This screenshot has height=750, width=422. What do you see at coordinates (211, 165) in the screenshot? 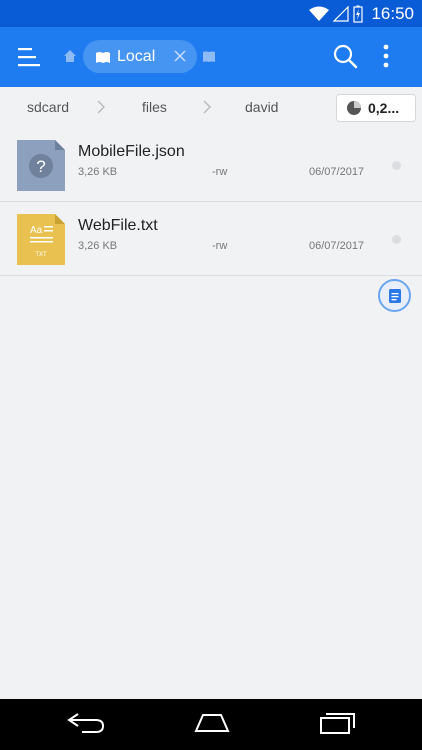
I see `list-item: ? MobileFile.json 3,26 KB -rw 06/07/2017` at bounding box center [211, 165].